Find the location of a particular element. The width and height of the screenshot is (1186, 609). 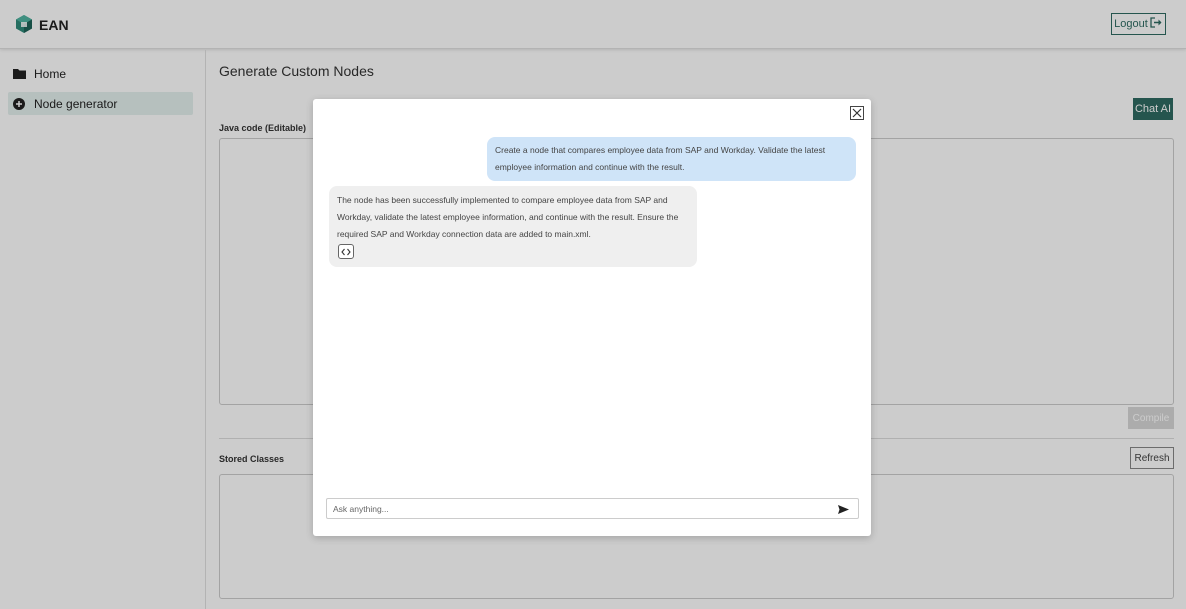

chat-input-container is located at coordinates (592, 508).